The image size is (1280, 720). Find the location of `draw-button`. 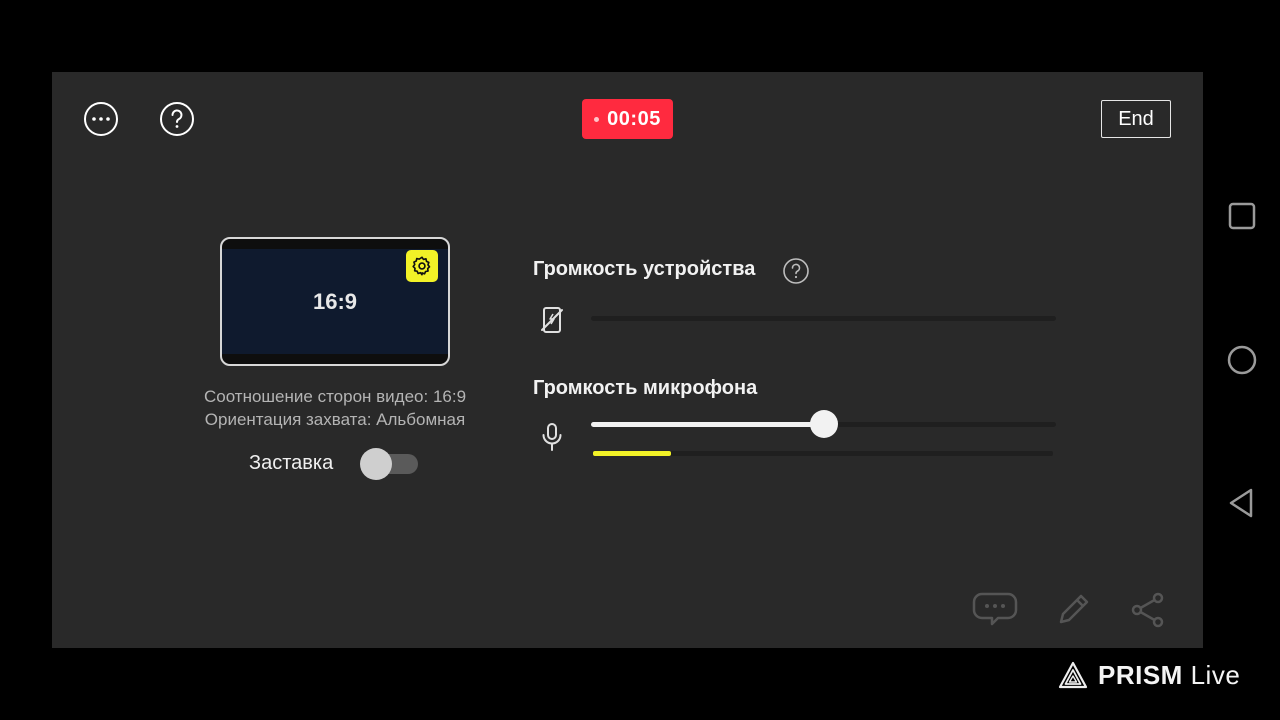

draw-button is located at coordinates (1073, 610).